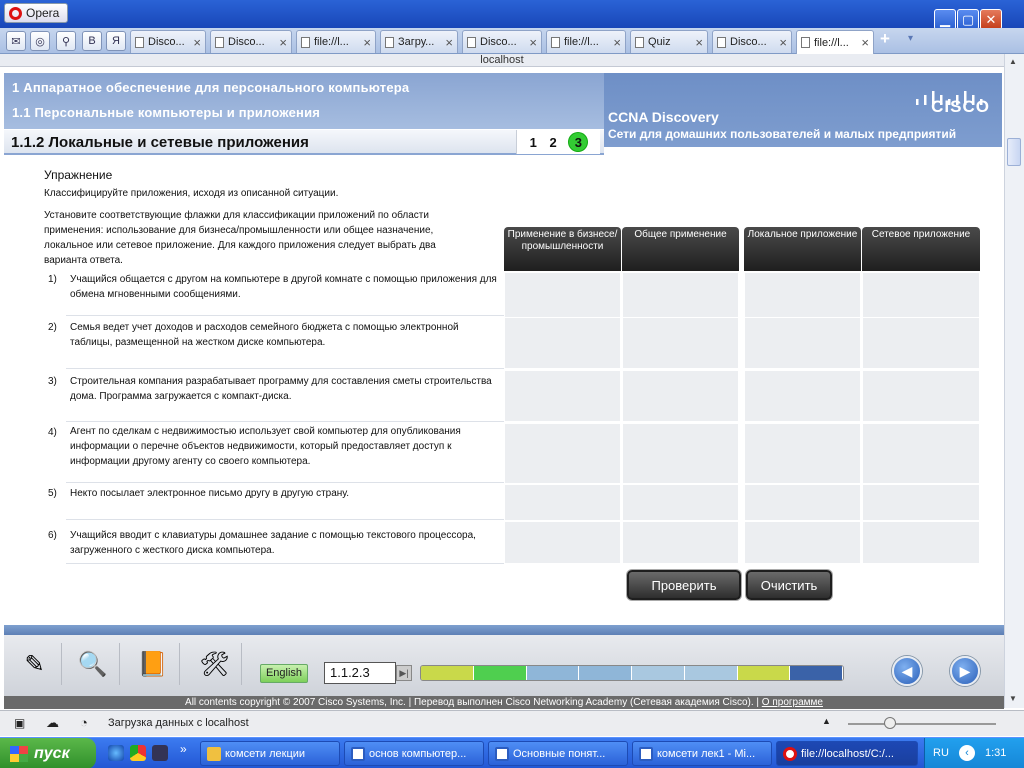 The image size is (1024, 768). What do you see at coordinates (66, 41) in the screenshot?
I see `search-widget-icon: ⚲` at bounding box center [66, 41].